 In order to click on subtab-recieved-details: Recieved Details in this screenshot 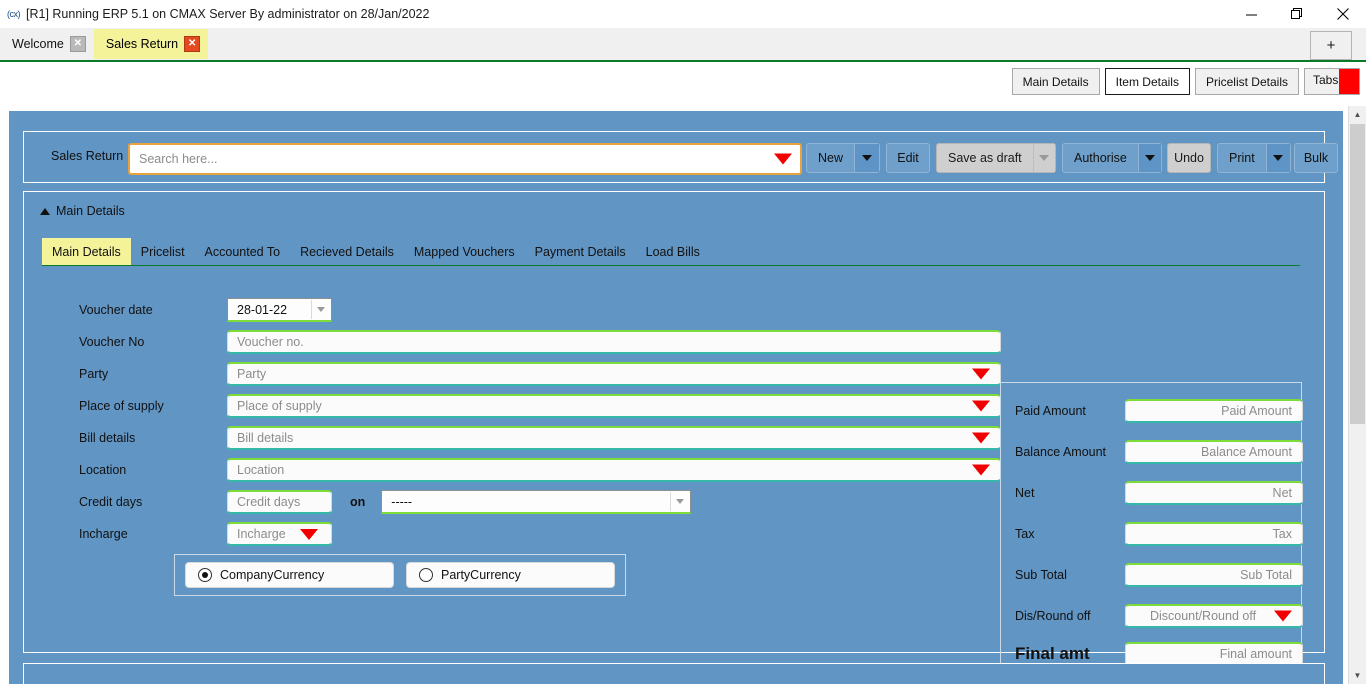, I will do `click(347, 251)`.